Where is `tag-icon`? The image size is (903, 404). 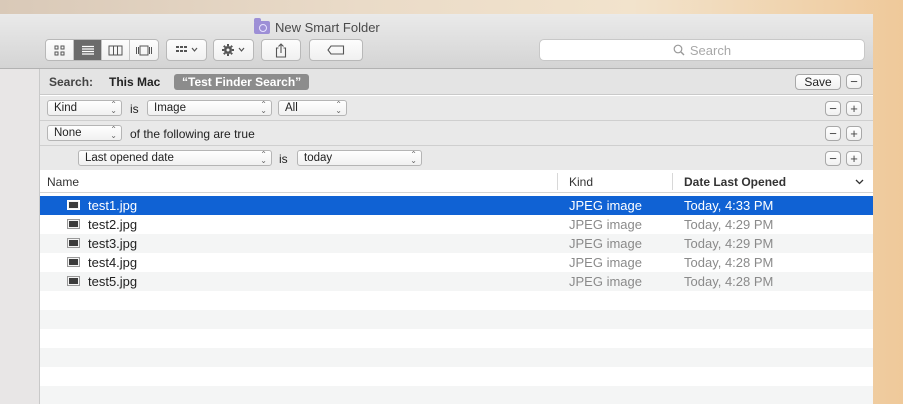 tag-icon is located at coordinates (336, 50).